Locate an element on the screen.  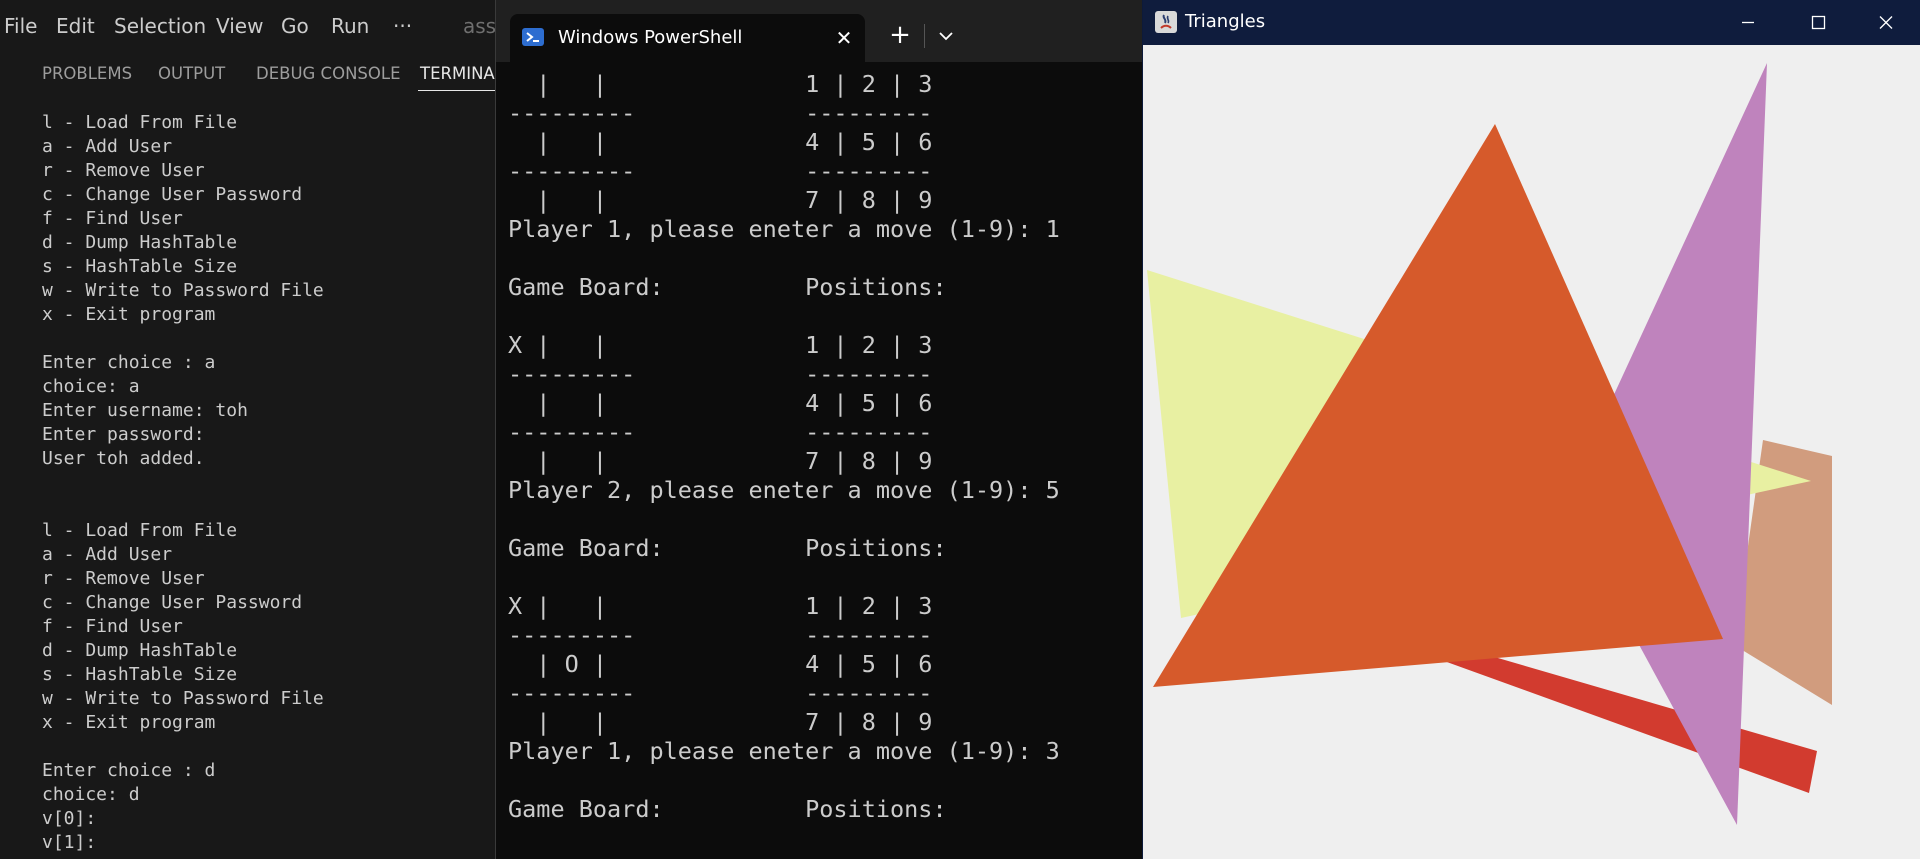
new-tab-icon: + is located at coordinates (900, 36).